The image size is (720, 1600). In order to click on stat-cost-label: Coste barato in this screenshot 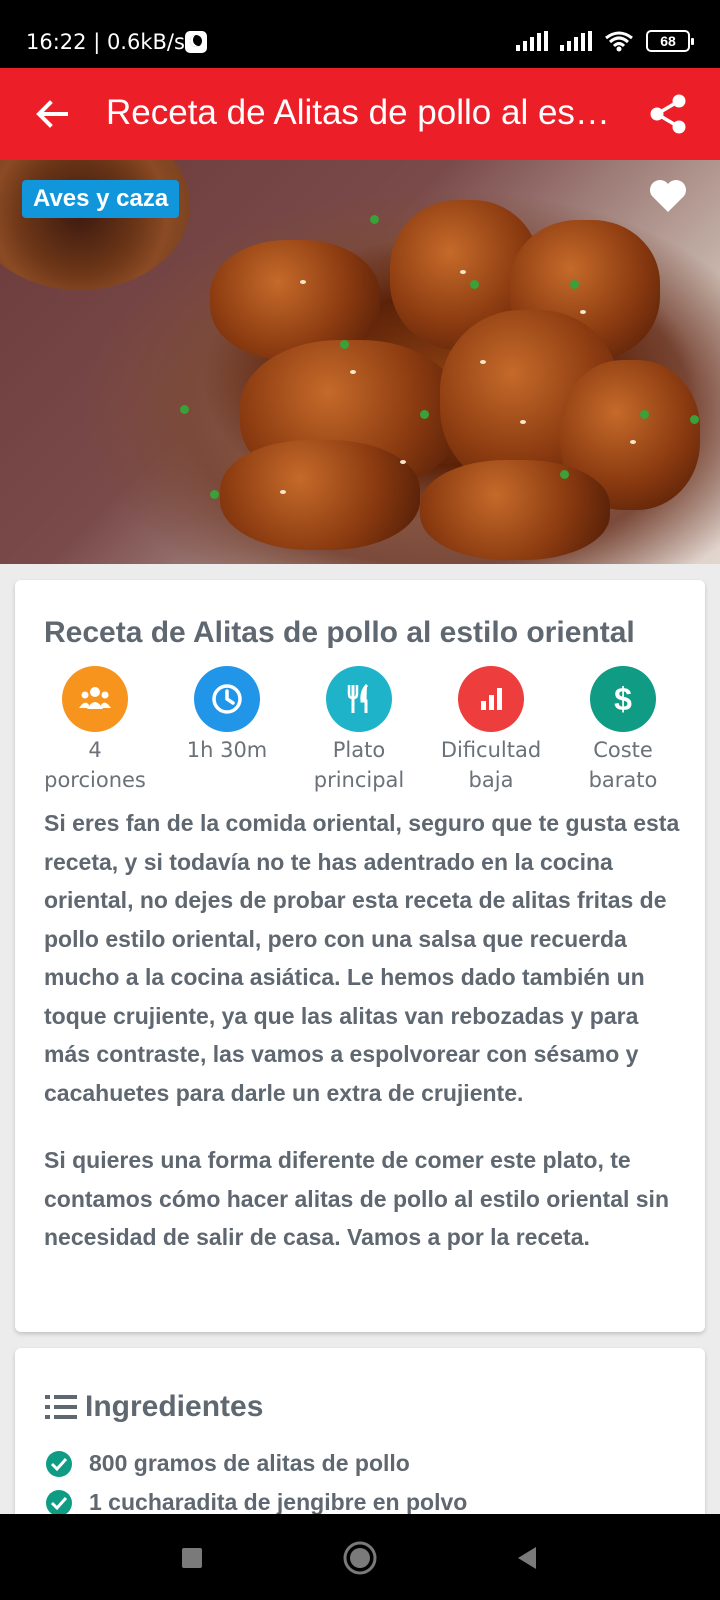, I will do `click(623, 765)`.